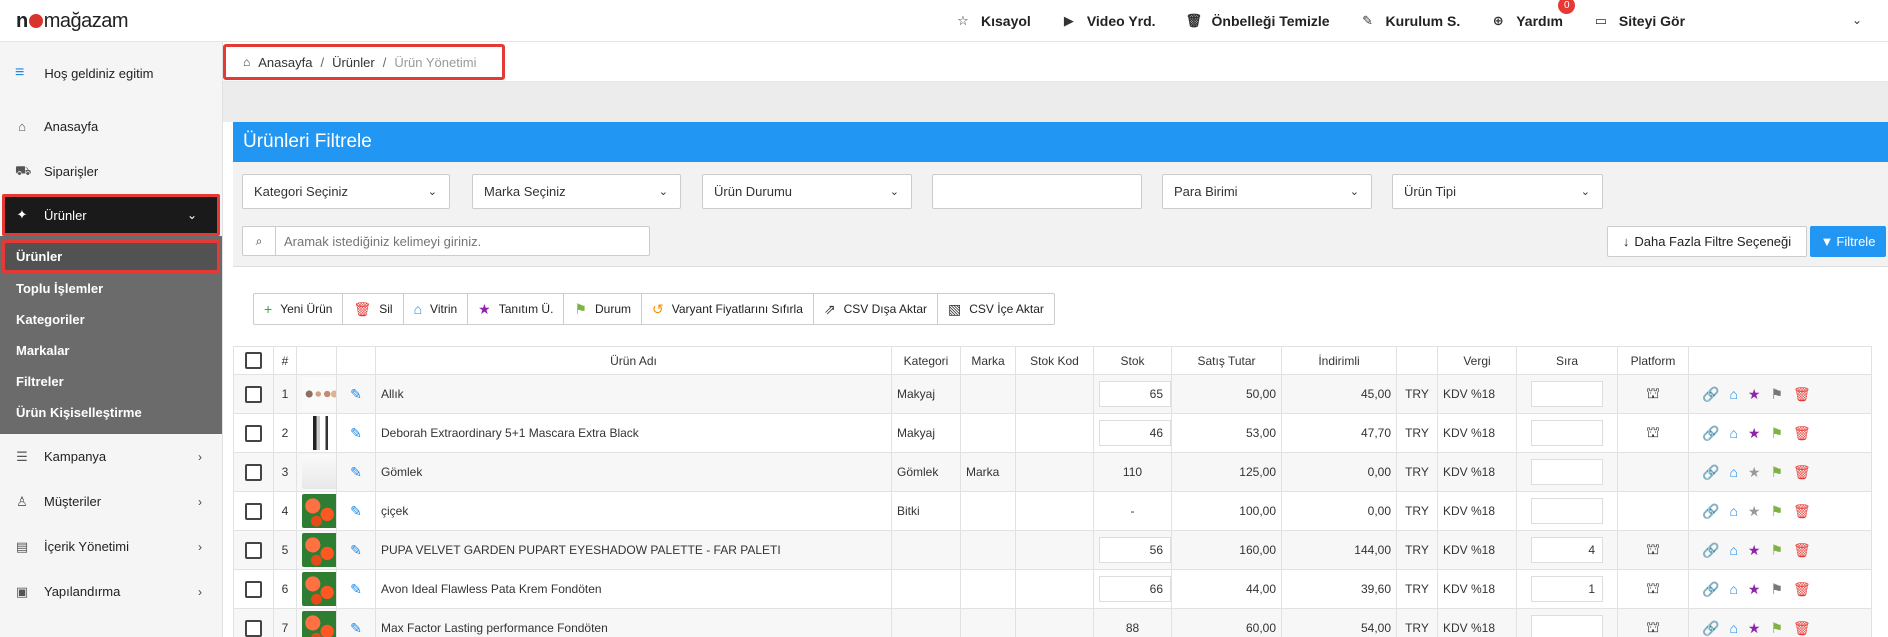  What do you see at coordinates (1108, 21) in the screenshot?
I see `topnav-video-yrd: ▶ Video Yrd.` at bounding box center [1108, 21].